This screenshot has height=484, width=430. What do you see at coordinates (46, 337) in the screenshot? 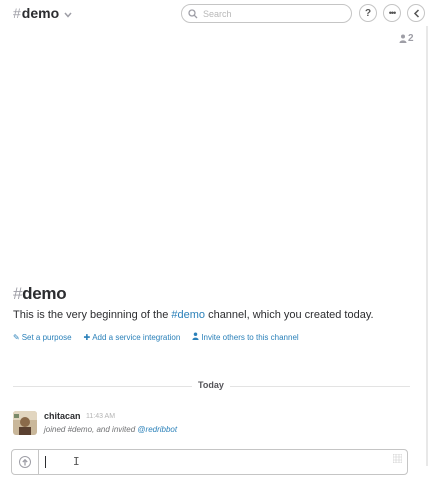
I see `set-purpose-label: Set a purpose` at bounding box center [46, 337].